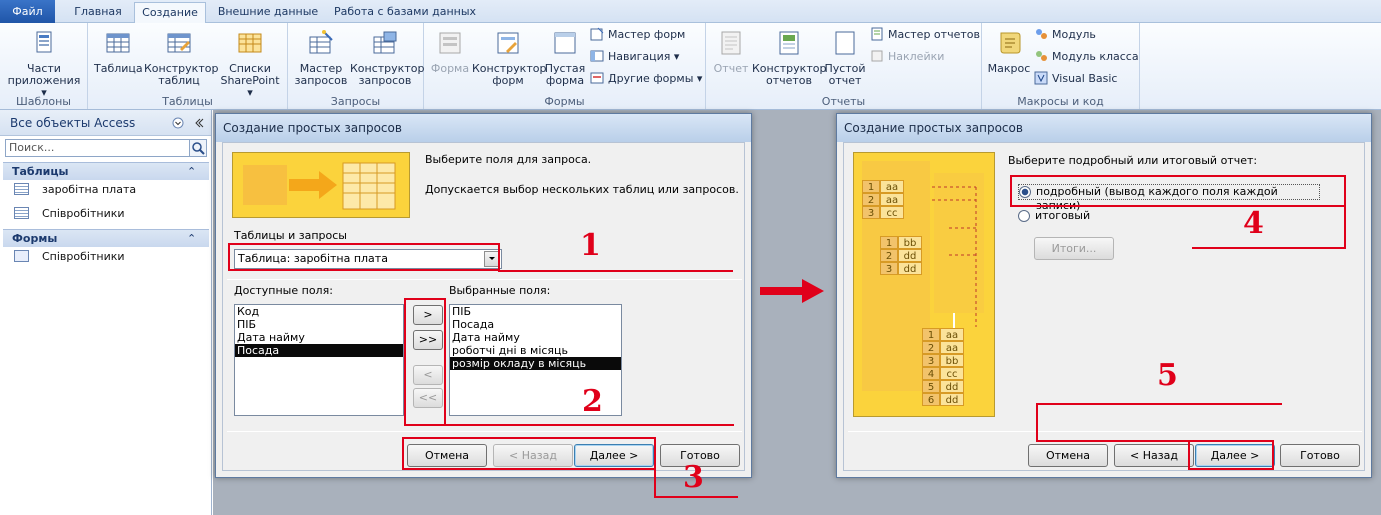 The height and width of the screenshot is (515, 1381). Describe the element at coordinates (450, 52) in the screenshot. I see `form-button: Форма` at that location.